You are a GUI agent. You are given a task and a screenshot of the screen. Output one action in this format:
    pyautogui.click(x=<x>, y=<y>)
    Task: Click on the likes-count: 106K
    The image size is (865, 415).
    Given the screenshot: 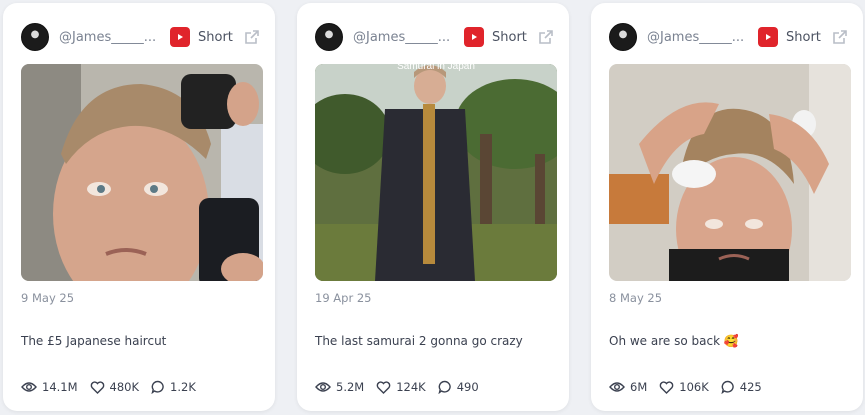 What is the action you would take?
    pyautogui.click(x=694, y=387)
    